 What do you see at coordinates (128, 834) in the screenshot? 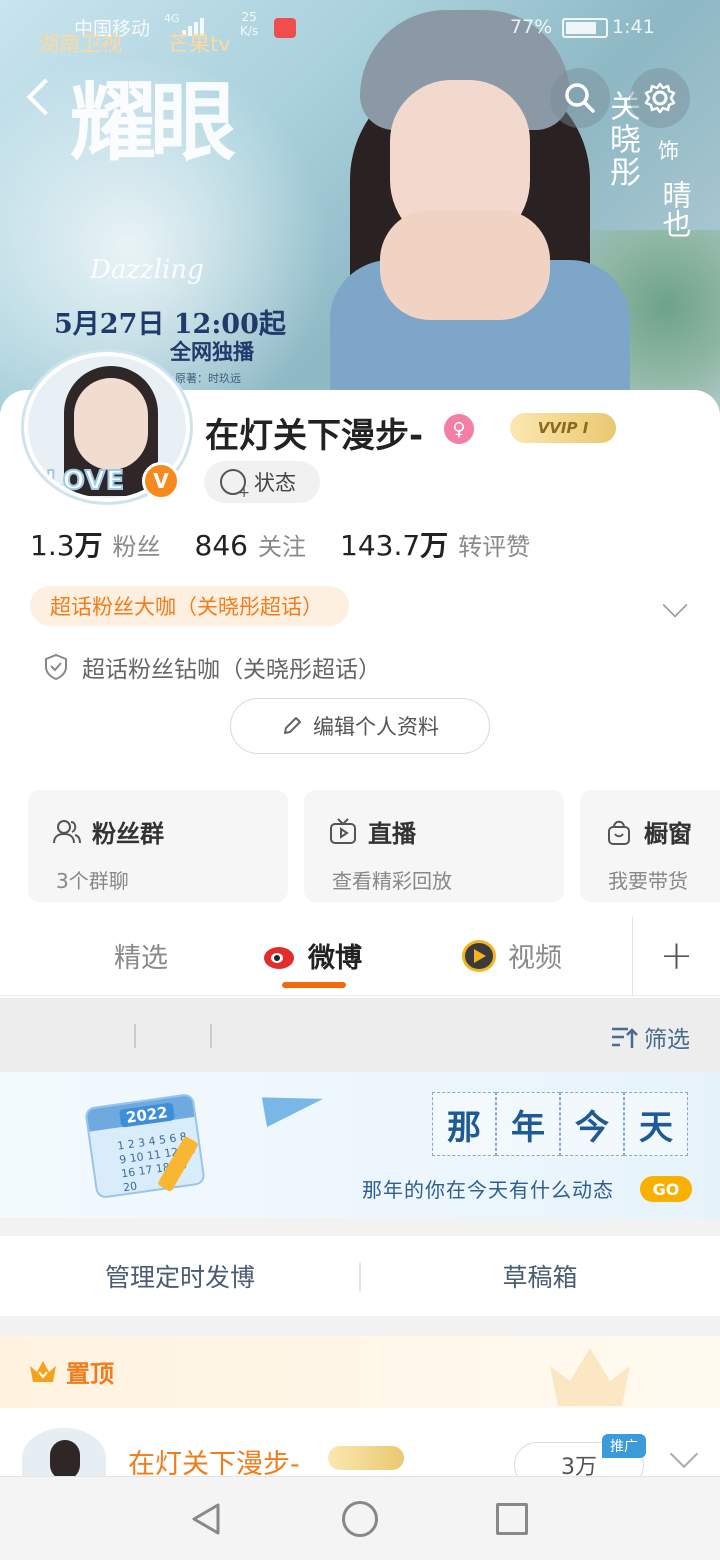
I see `feature-title: 粉丝群` at bounding box center [128, 834].